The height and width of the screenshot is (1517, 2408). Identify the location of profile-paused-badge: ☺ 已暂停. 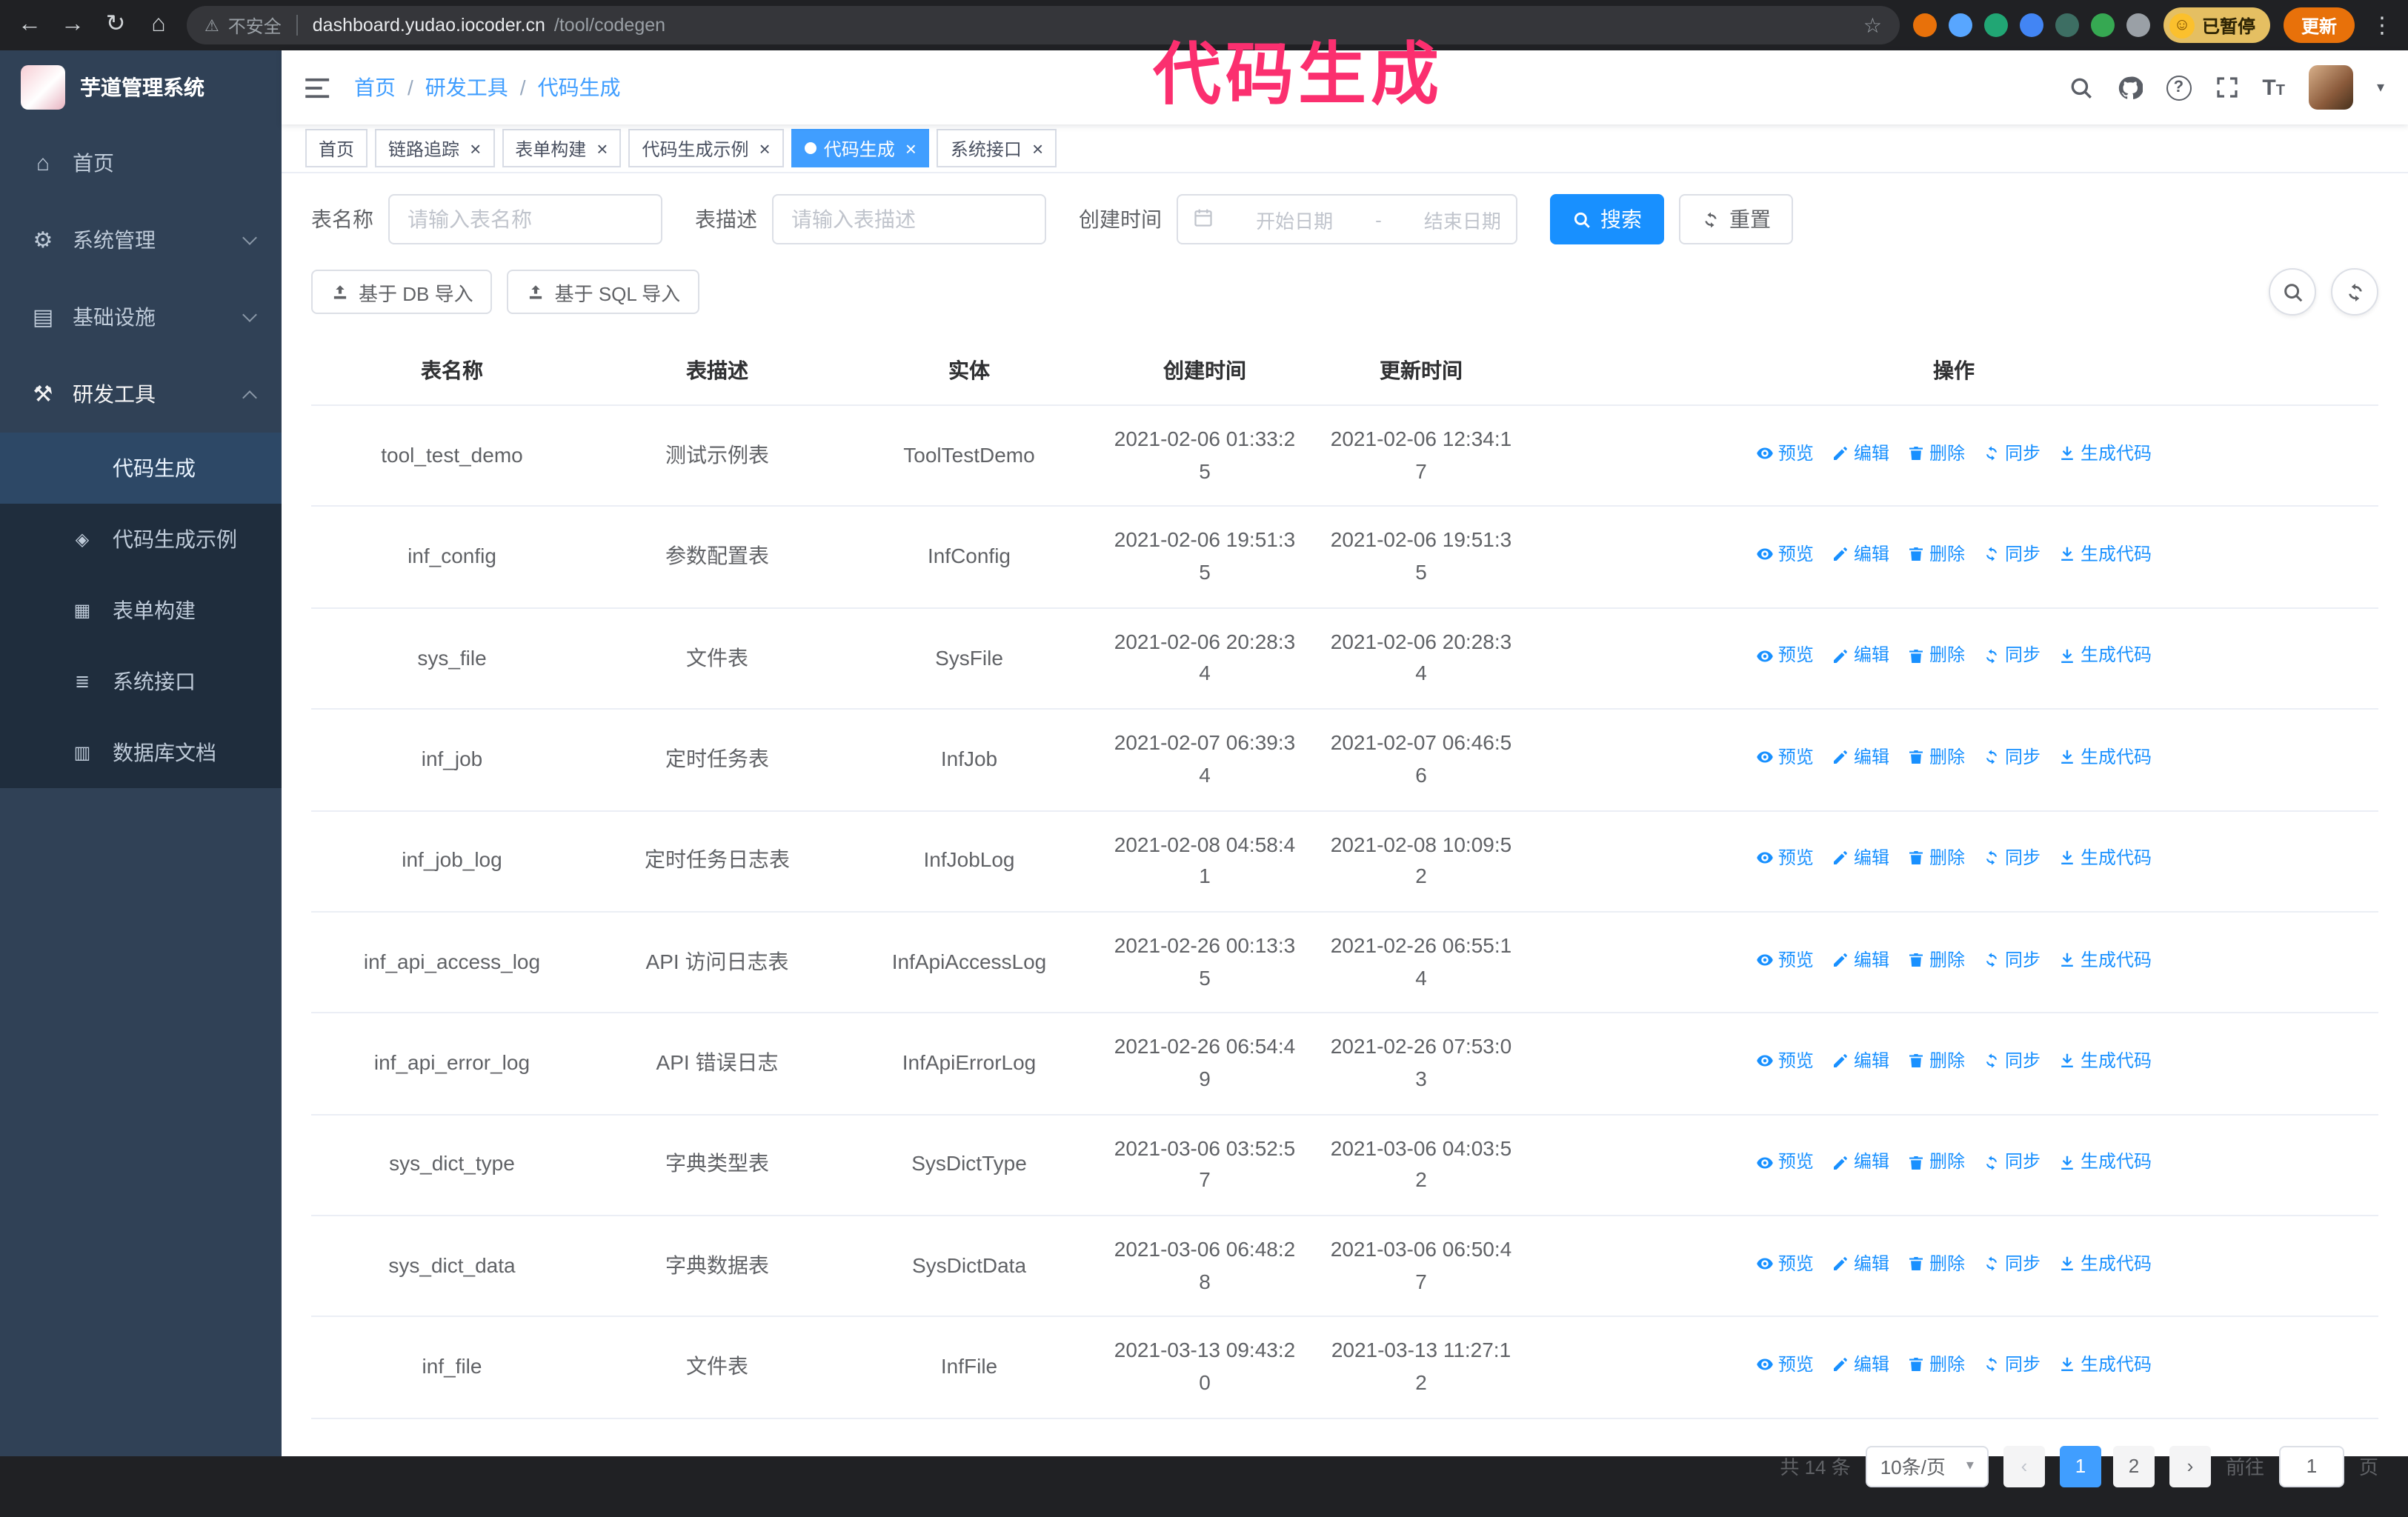
(2216, 25).